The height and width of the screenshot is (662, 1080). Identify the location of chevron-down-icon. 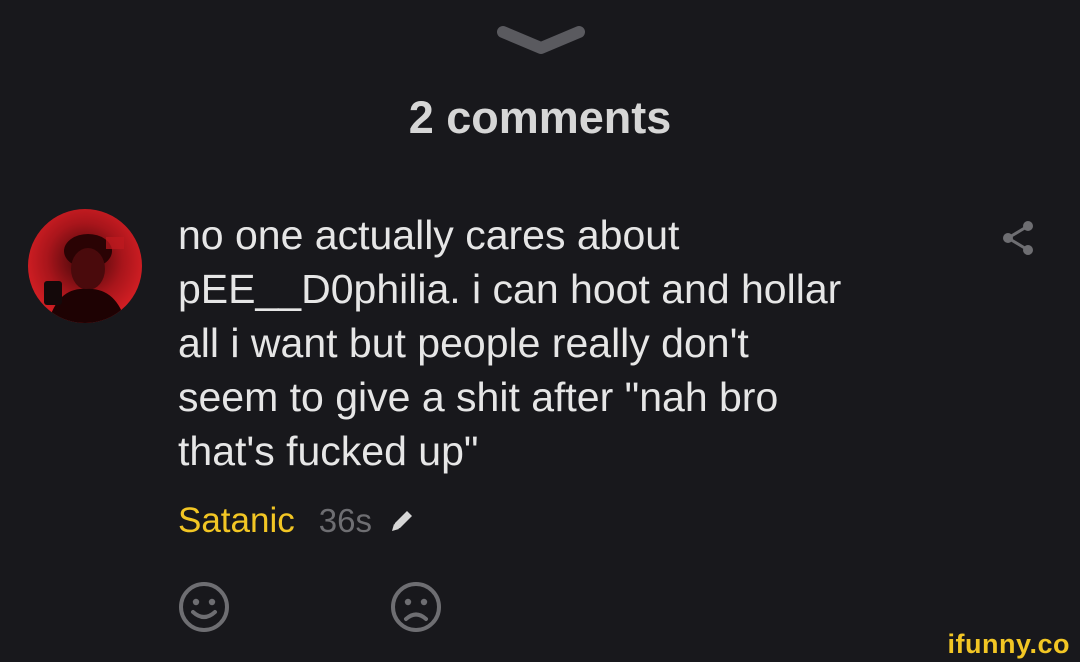
(541, 40).